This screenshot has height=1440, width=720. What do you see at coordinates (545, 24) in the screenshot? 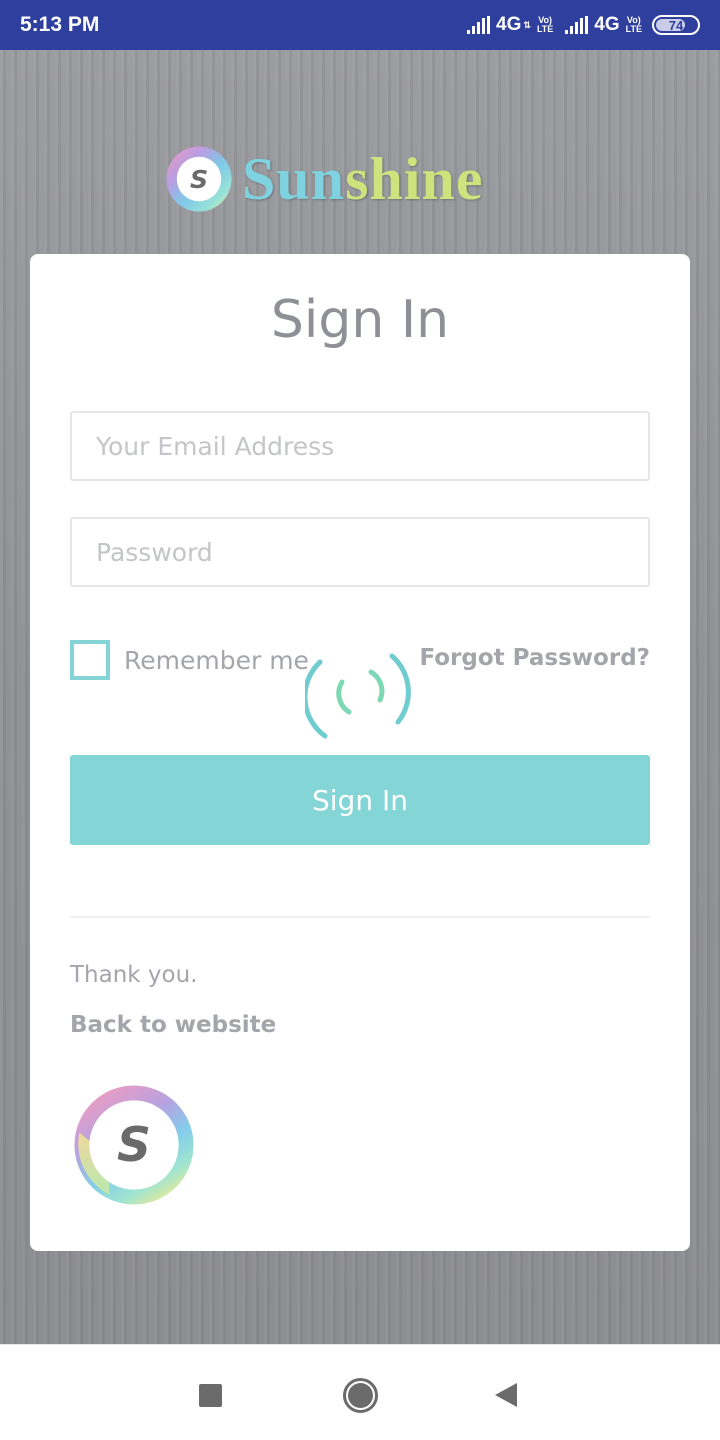
I see `volte-icon: Vo) LTE` at bounding box center [545, 24].